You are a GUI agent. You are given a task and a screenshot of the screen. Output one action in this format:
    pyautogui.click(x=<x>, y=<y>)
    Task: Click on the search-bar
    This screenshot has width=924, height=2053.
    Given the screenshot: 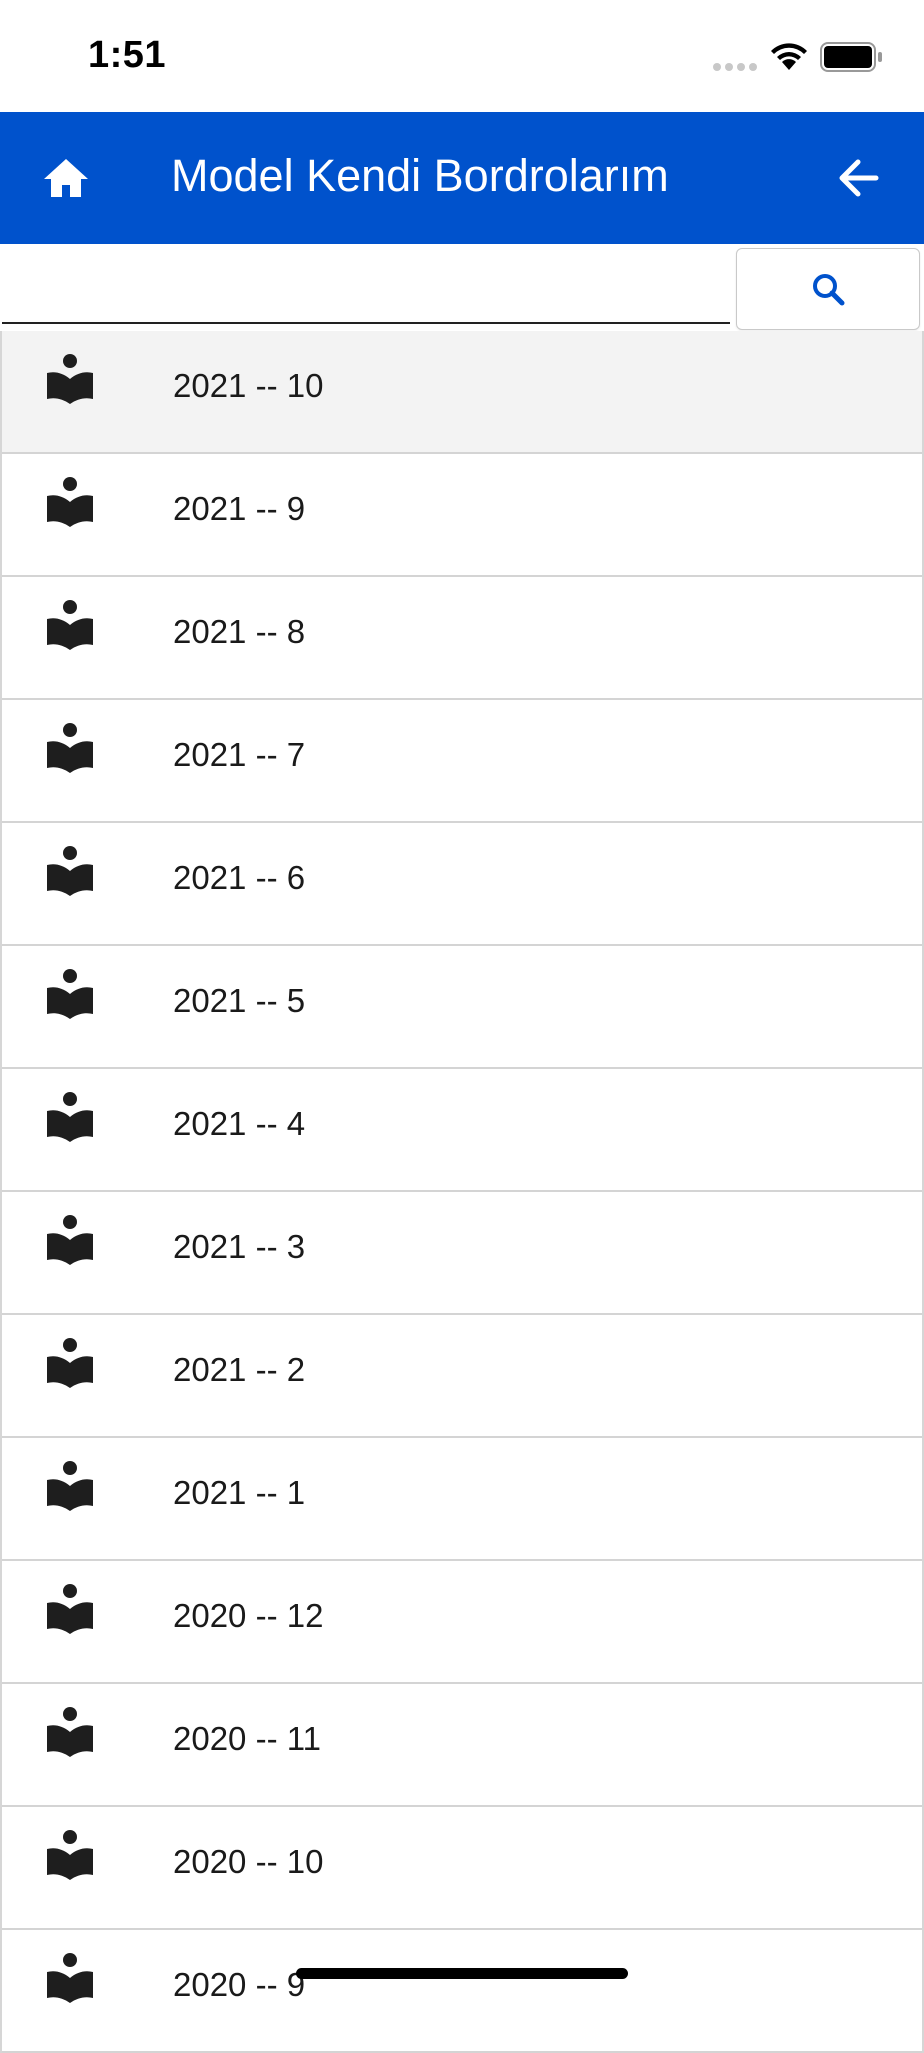 What is the action you would take?
    pyautogui.click(x=462, y=288)
    